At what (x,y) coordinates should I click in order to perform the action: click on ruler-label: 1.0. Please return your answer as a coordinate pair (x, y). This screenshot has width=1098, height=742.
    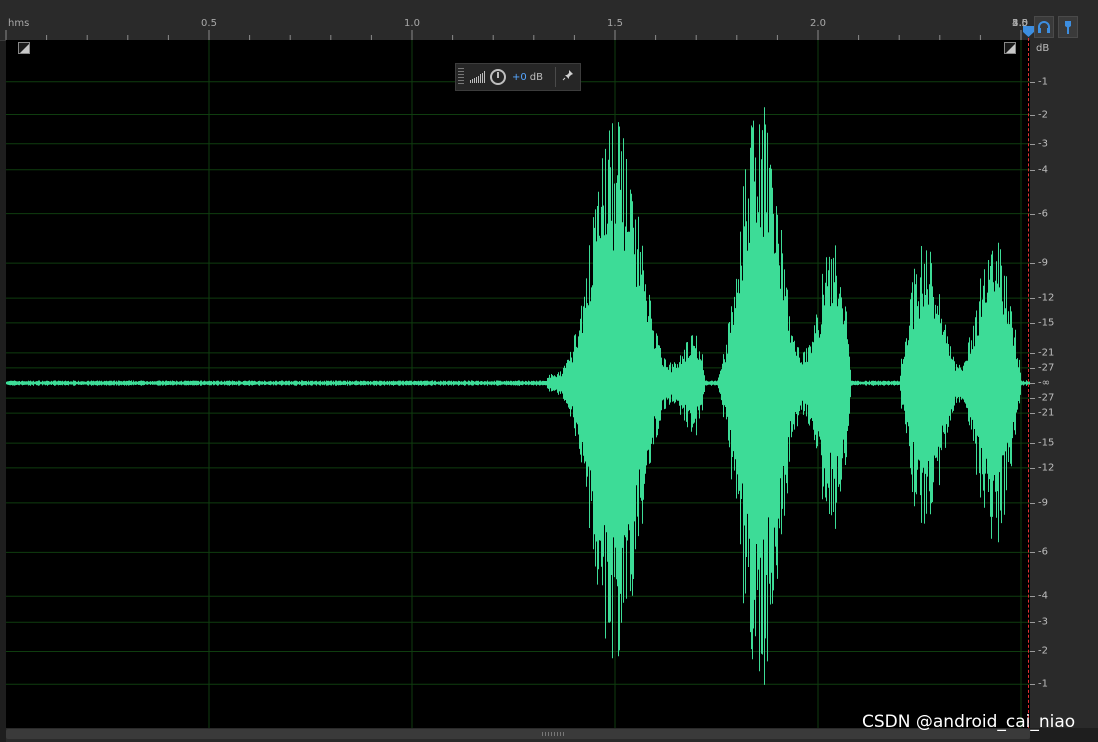
    Looking at the image, I should click on (412, 23).